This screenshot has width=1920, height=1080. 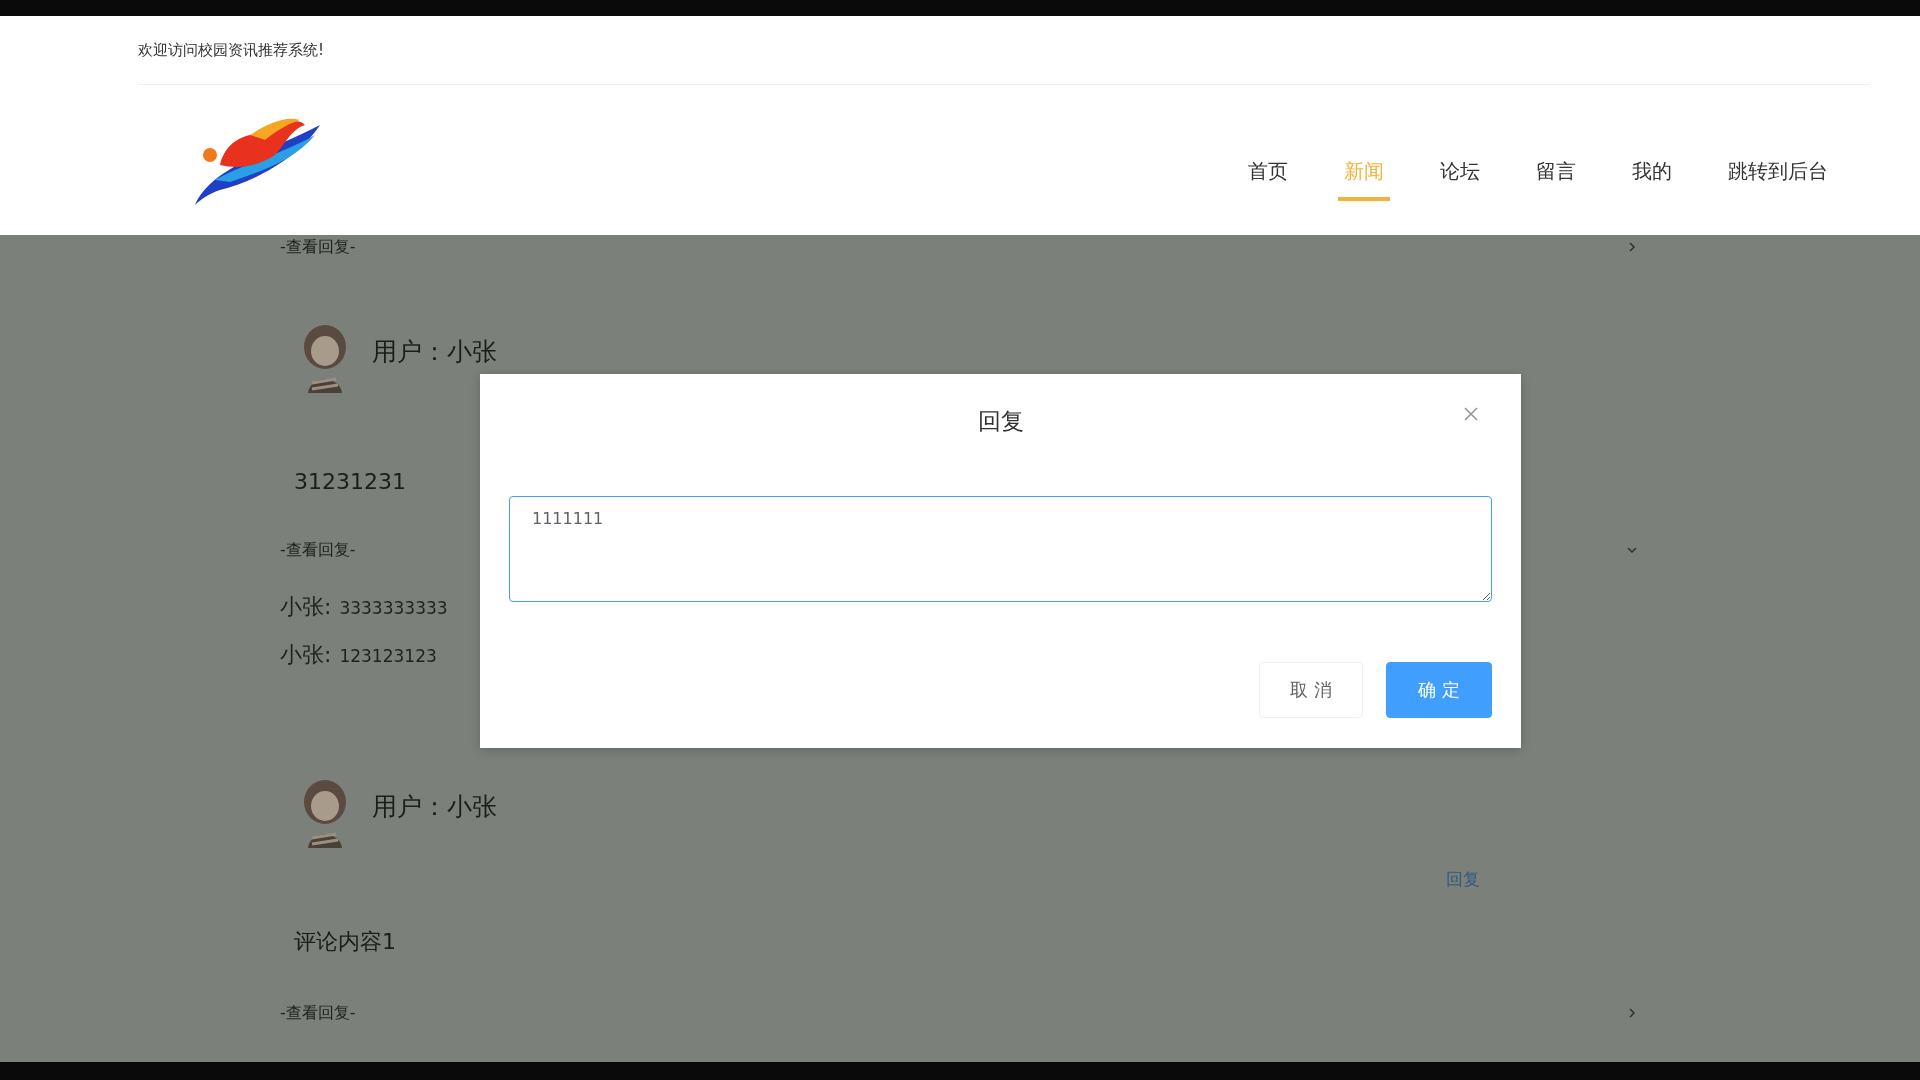 I want to click on nav-link: 论坛, so click(x=1460, y=174).